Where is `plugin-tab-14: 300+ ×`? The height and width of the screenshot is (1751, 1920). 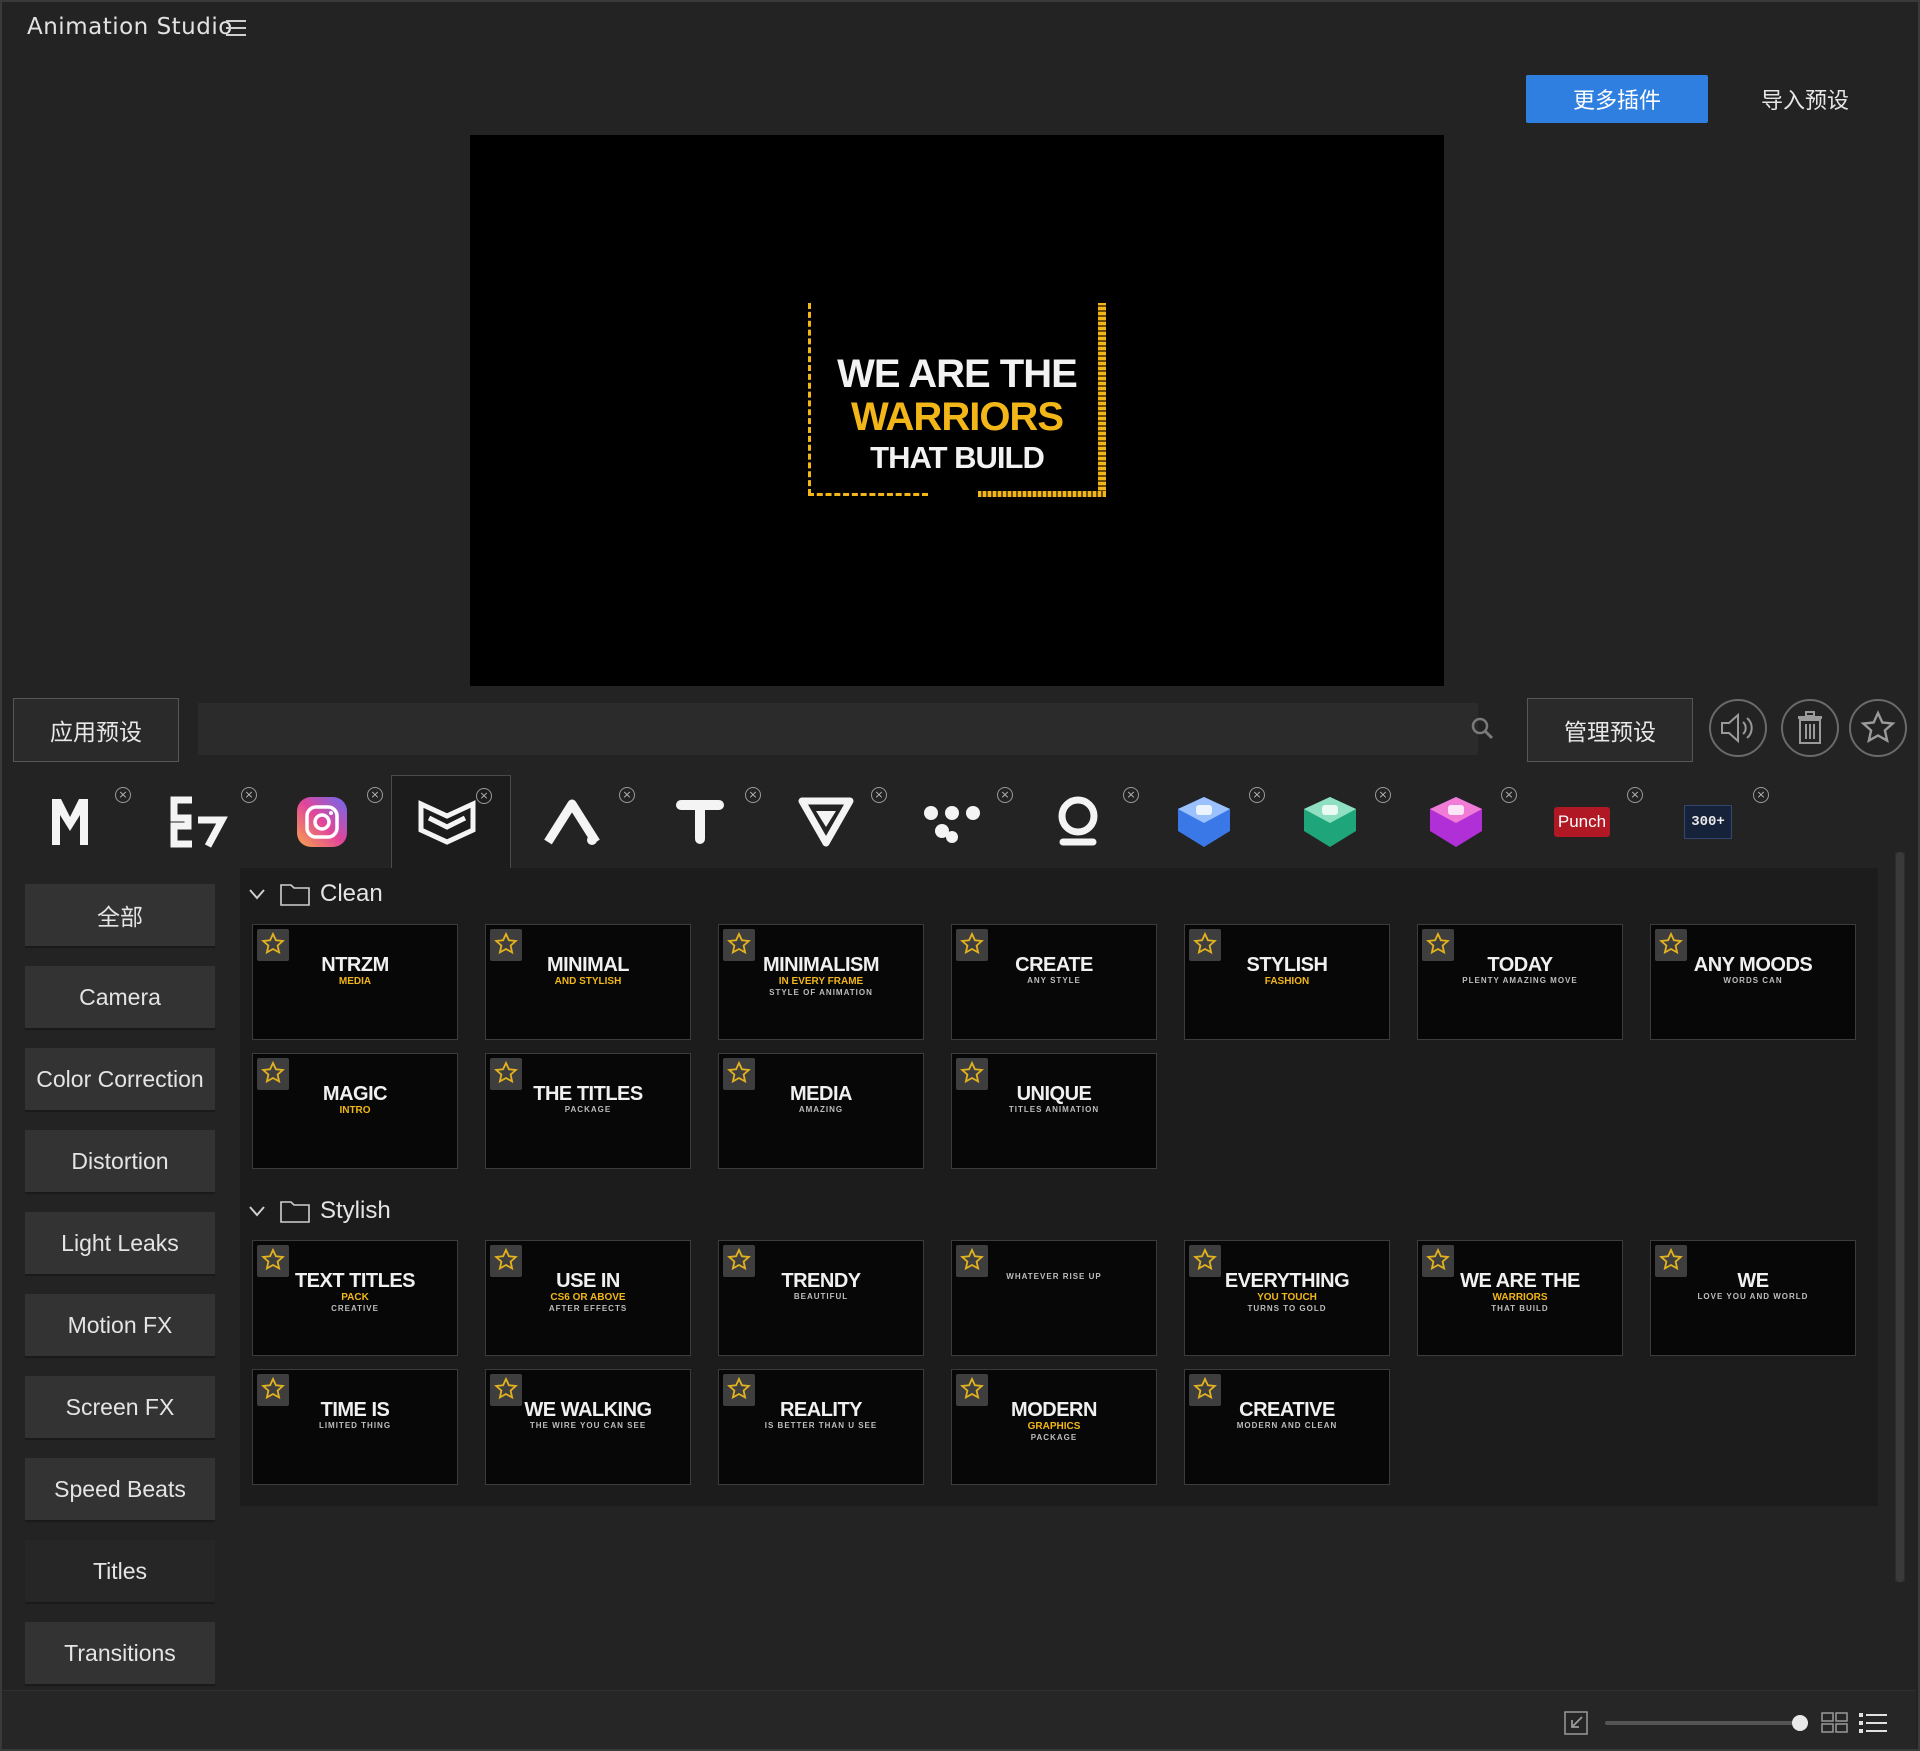
plugin-tab-14: 300+ × is located at coordinates (1721, 825).